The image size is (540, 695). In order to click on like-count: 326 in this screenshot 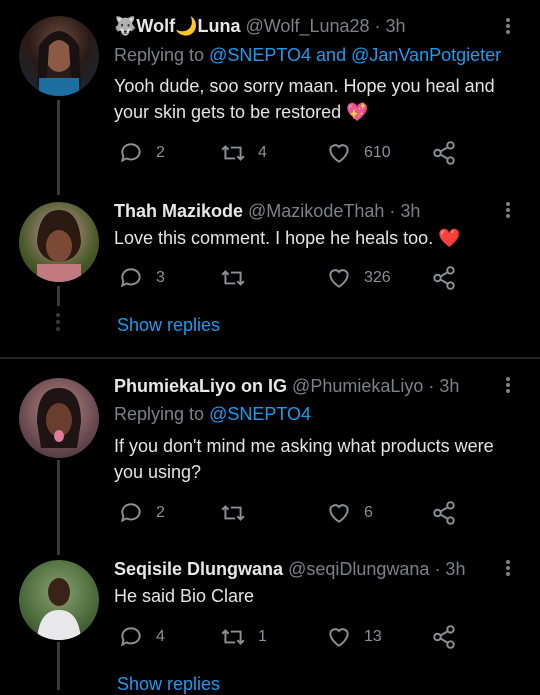, I will do `click(377, 277)`.